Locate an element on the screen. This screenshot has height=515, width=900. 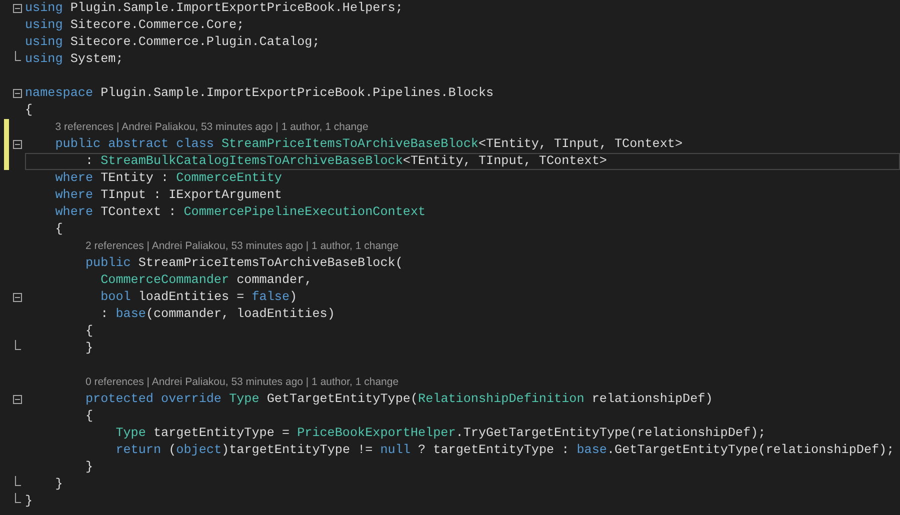
code-line: using System; is located at coordinates (74, 59).